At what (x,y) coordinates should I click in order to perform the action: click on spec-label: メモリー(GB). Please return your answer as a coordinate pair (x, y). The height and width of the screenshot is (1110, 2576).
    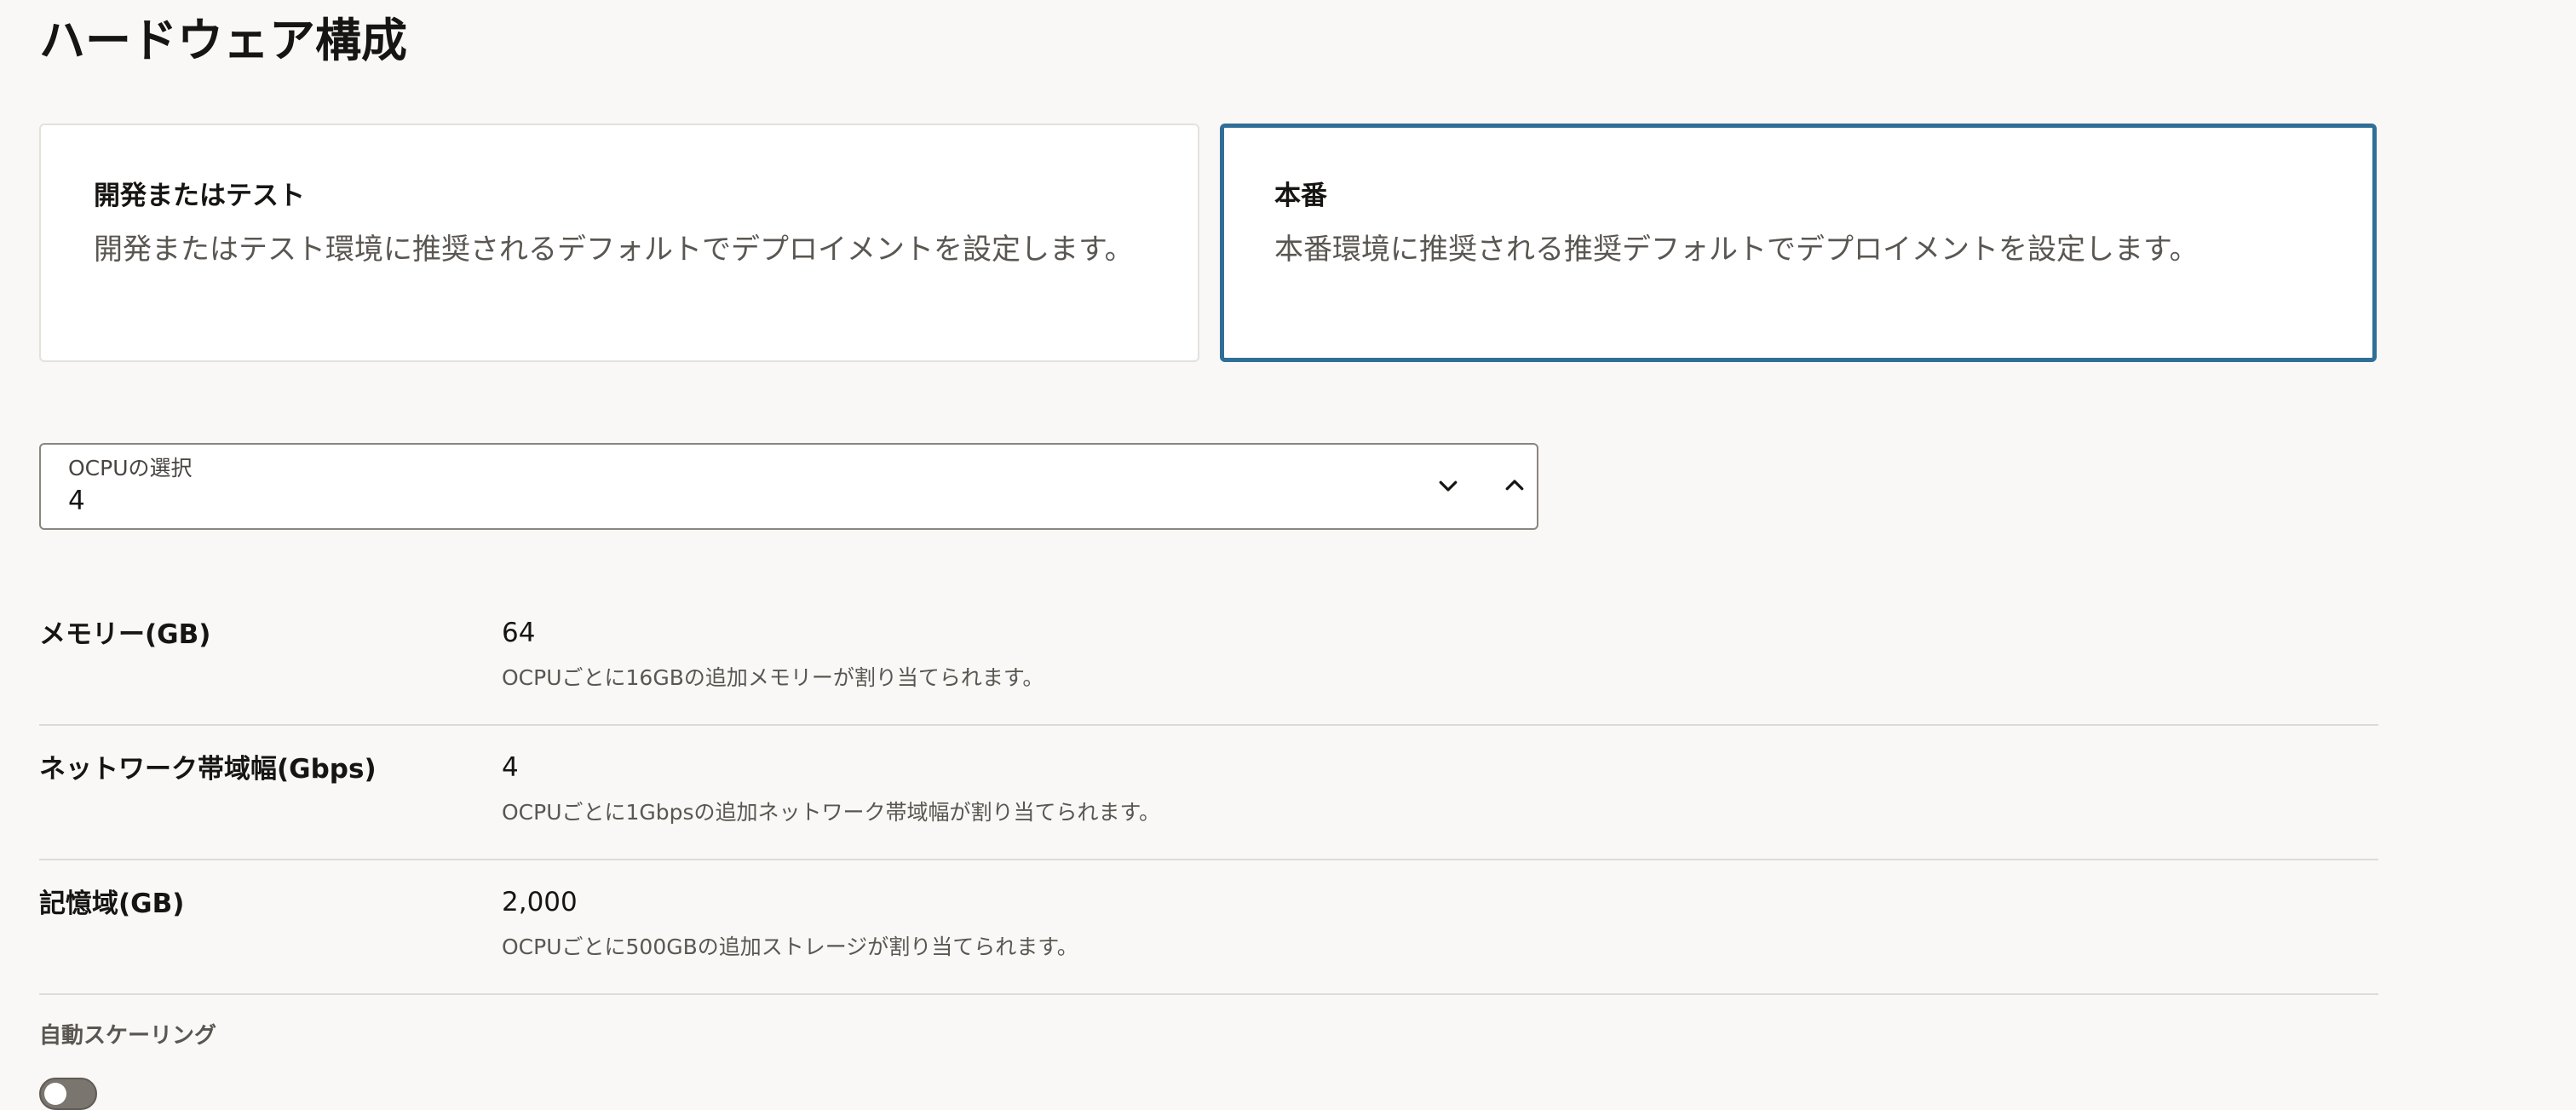
    Looking at the image, I should click on (125, 634).